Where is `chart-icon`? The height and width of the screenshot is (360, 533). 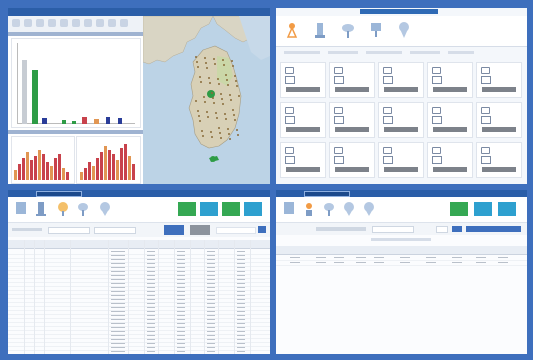
chart-icon is located at coordinates (40, 23).